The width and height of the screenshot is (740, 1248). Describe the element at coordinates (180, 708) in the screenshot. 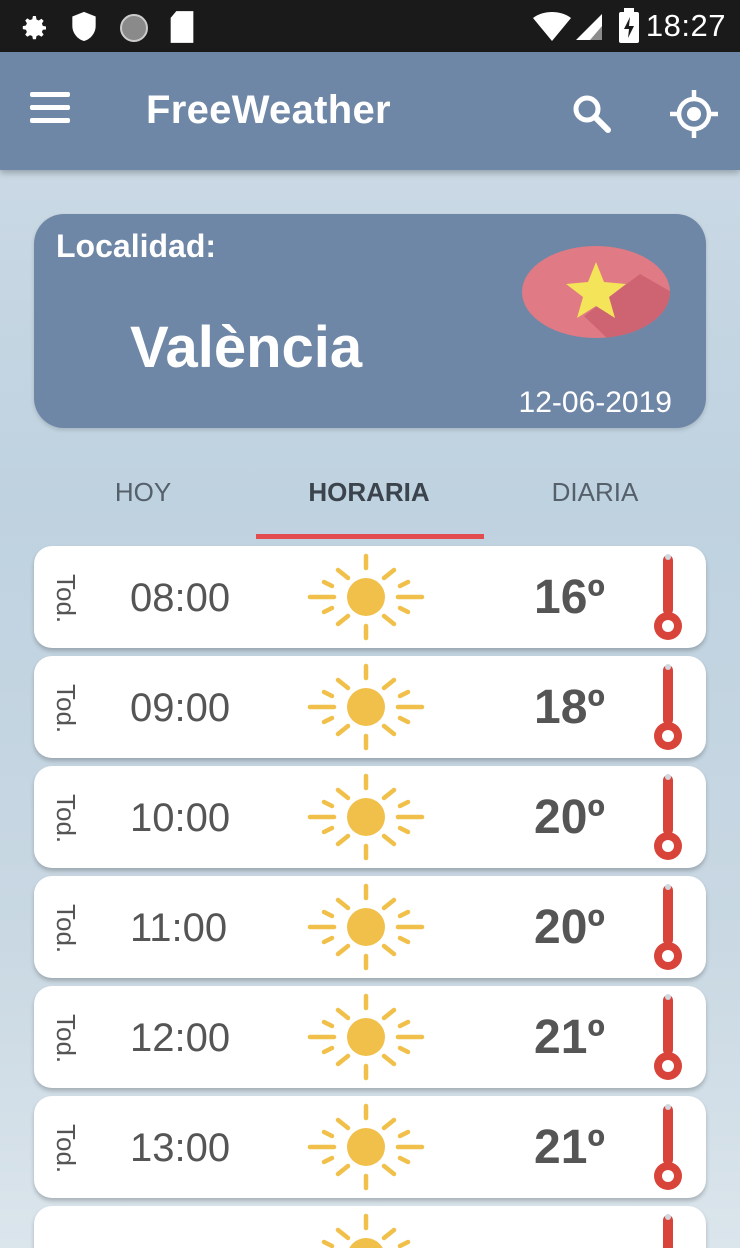

I see `row-time: 09:00` at that location.